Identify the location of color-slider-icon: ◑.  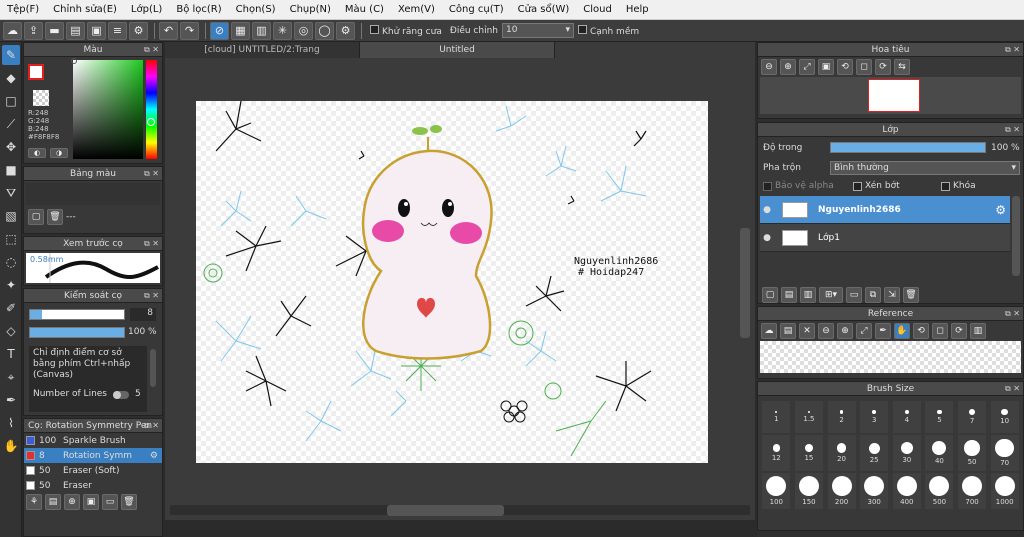
(59, 153).